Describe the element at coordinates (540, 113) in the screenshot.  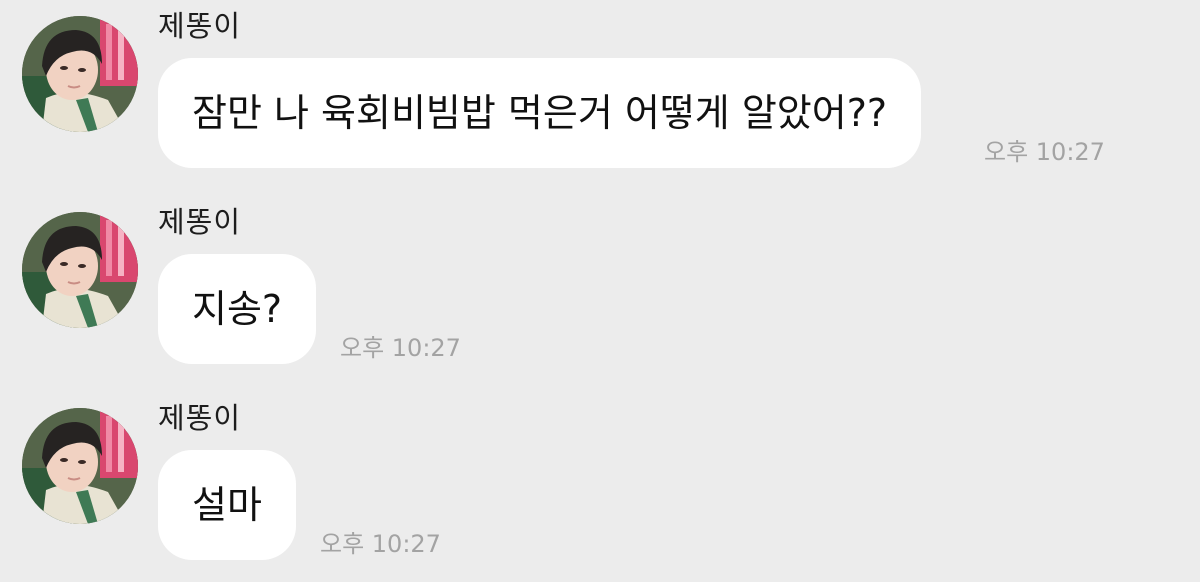
I see `message-bubble: 잠만 나 육회비빔밥 먹은거 어떻게 알았어??` at that location.